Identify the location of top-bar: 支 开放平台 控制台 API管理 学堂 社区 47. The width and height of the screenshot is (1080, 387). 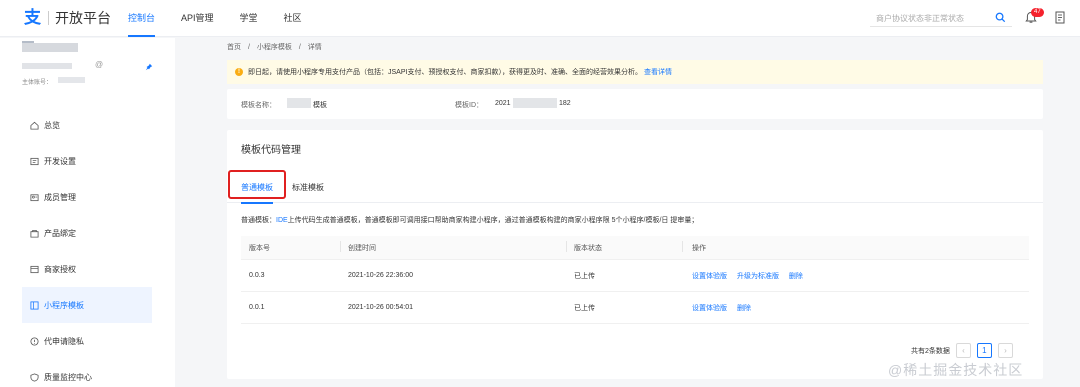
(540, 18).